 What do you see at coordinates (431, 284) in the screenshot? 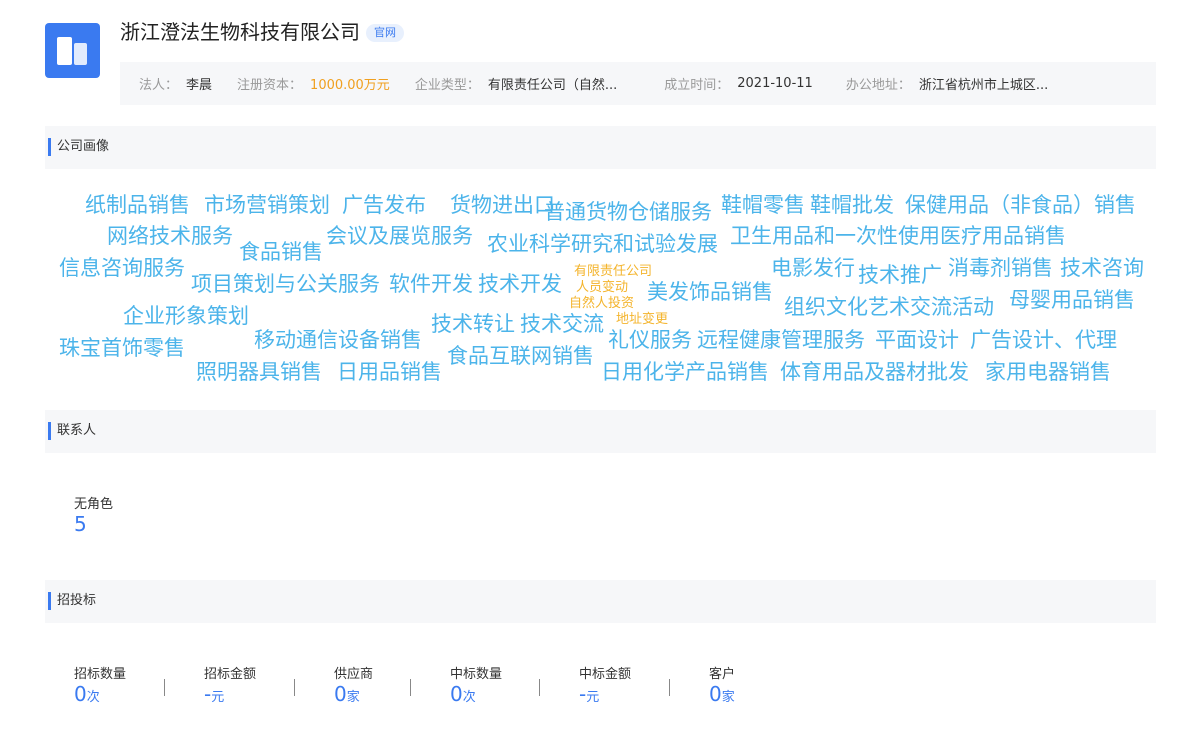
I see `word-cloud-item: 软件开发` at bounding box center [431, 284].